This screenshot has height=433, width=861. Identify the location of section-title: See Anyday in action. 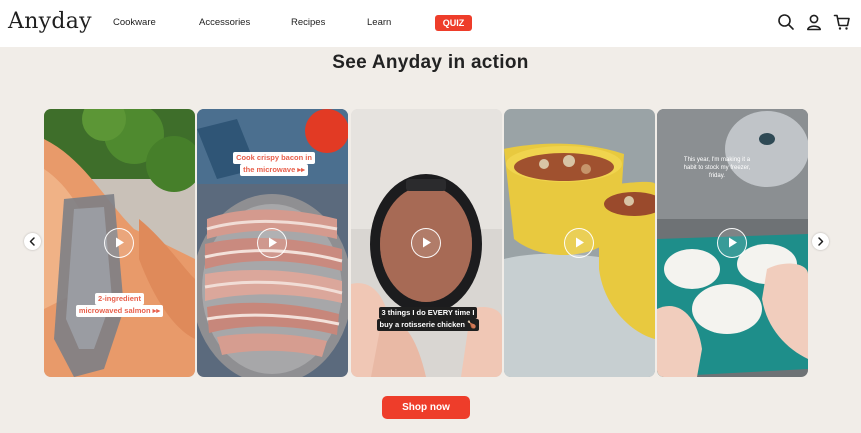
(430, 62).